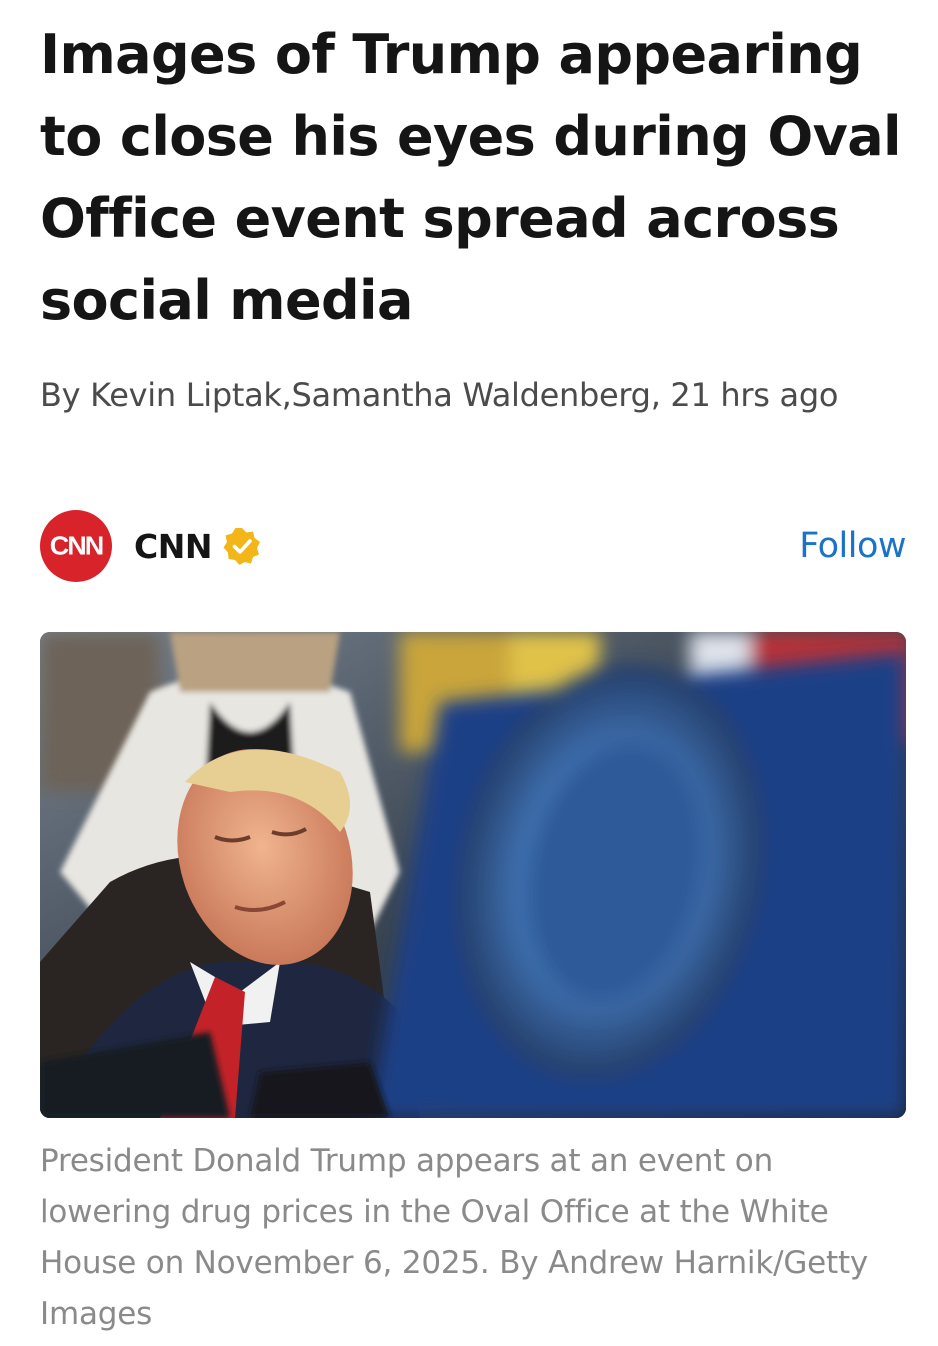  Describe the element at coordinates (852, 546) in the screenshot. I see `follow-button: Follow` at that location.